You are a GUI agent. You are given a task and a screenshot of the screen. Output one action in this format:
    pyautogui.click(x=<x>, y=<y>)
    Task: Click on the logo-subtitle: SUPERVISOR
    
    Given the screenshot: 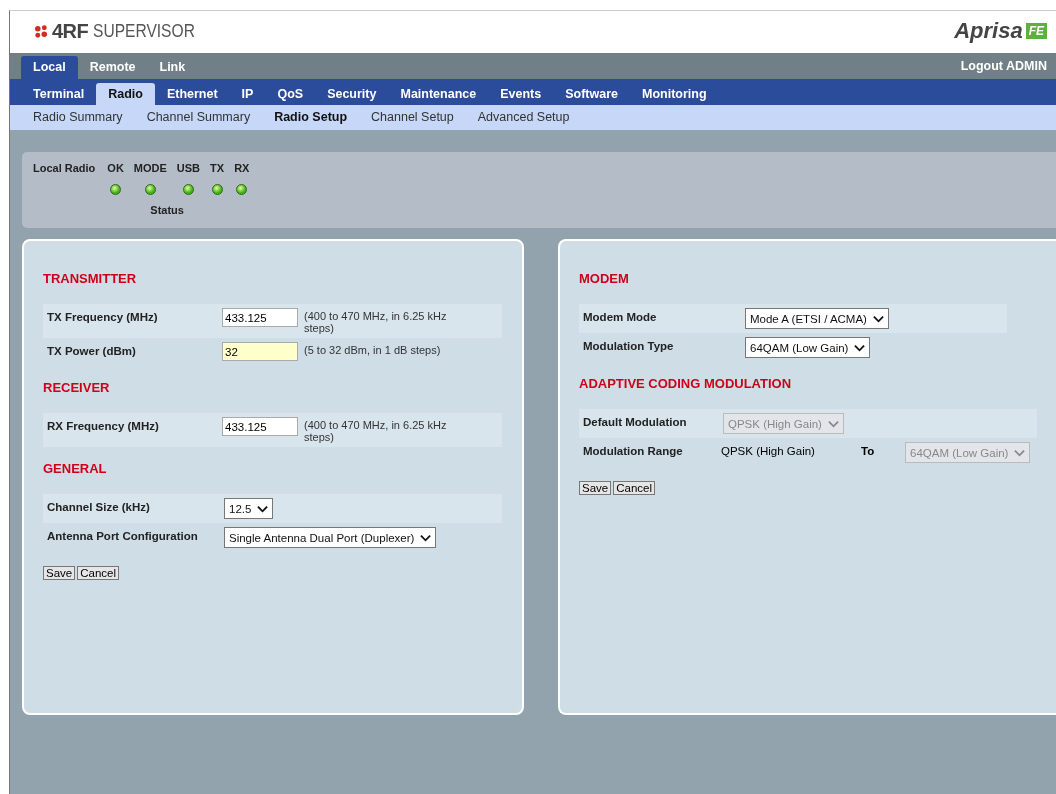 What is the action you would take?
    pyautogui.click(x=144, y=31)
    